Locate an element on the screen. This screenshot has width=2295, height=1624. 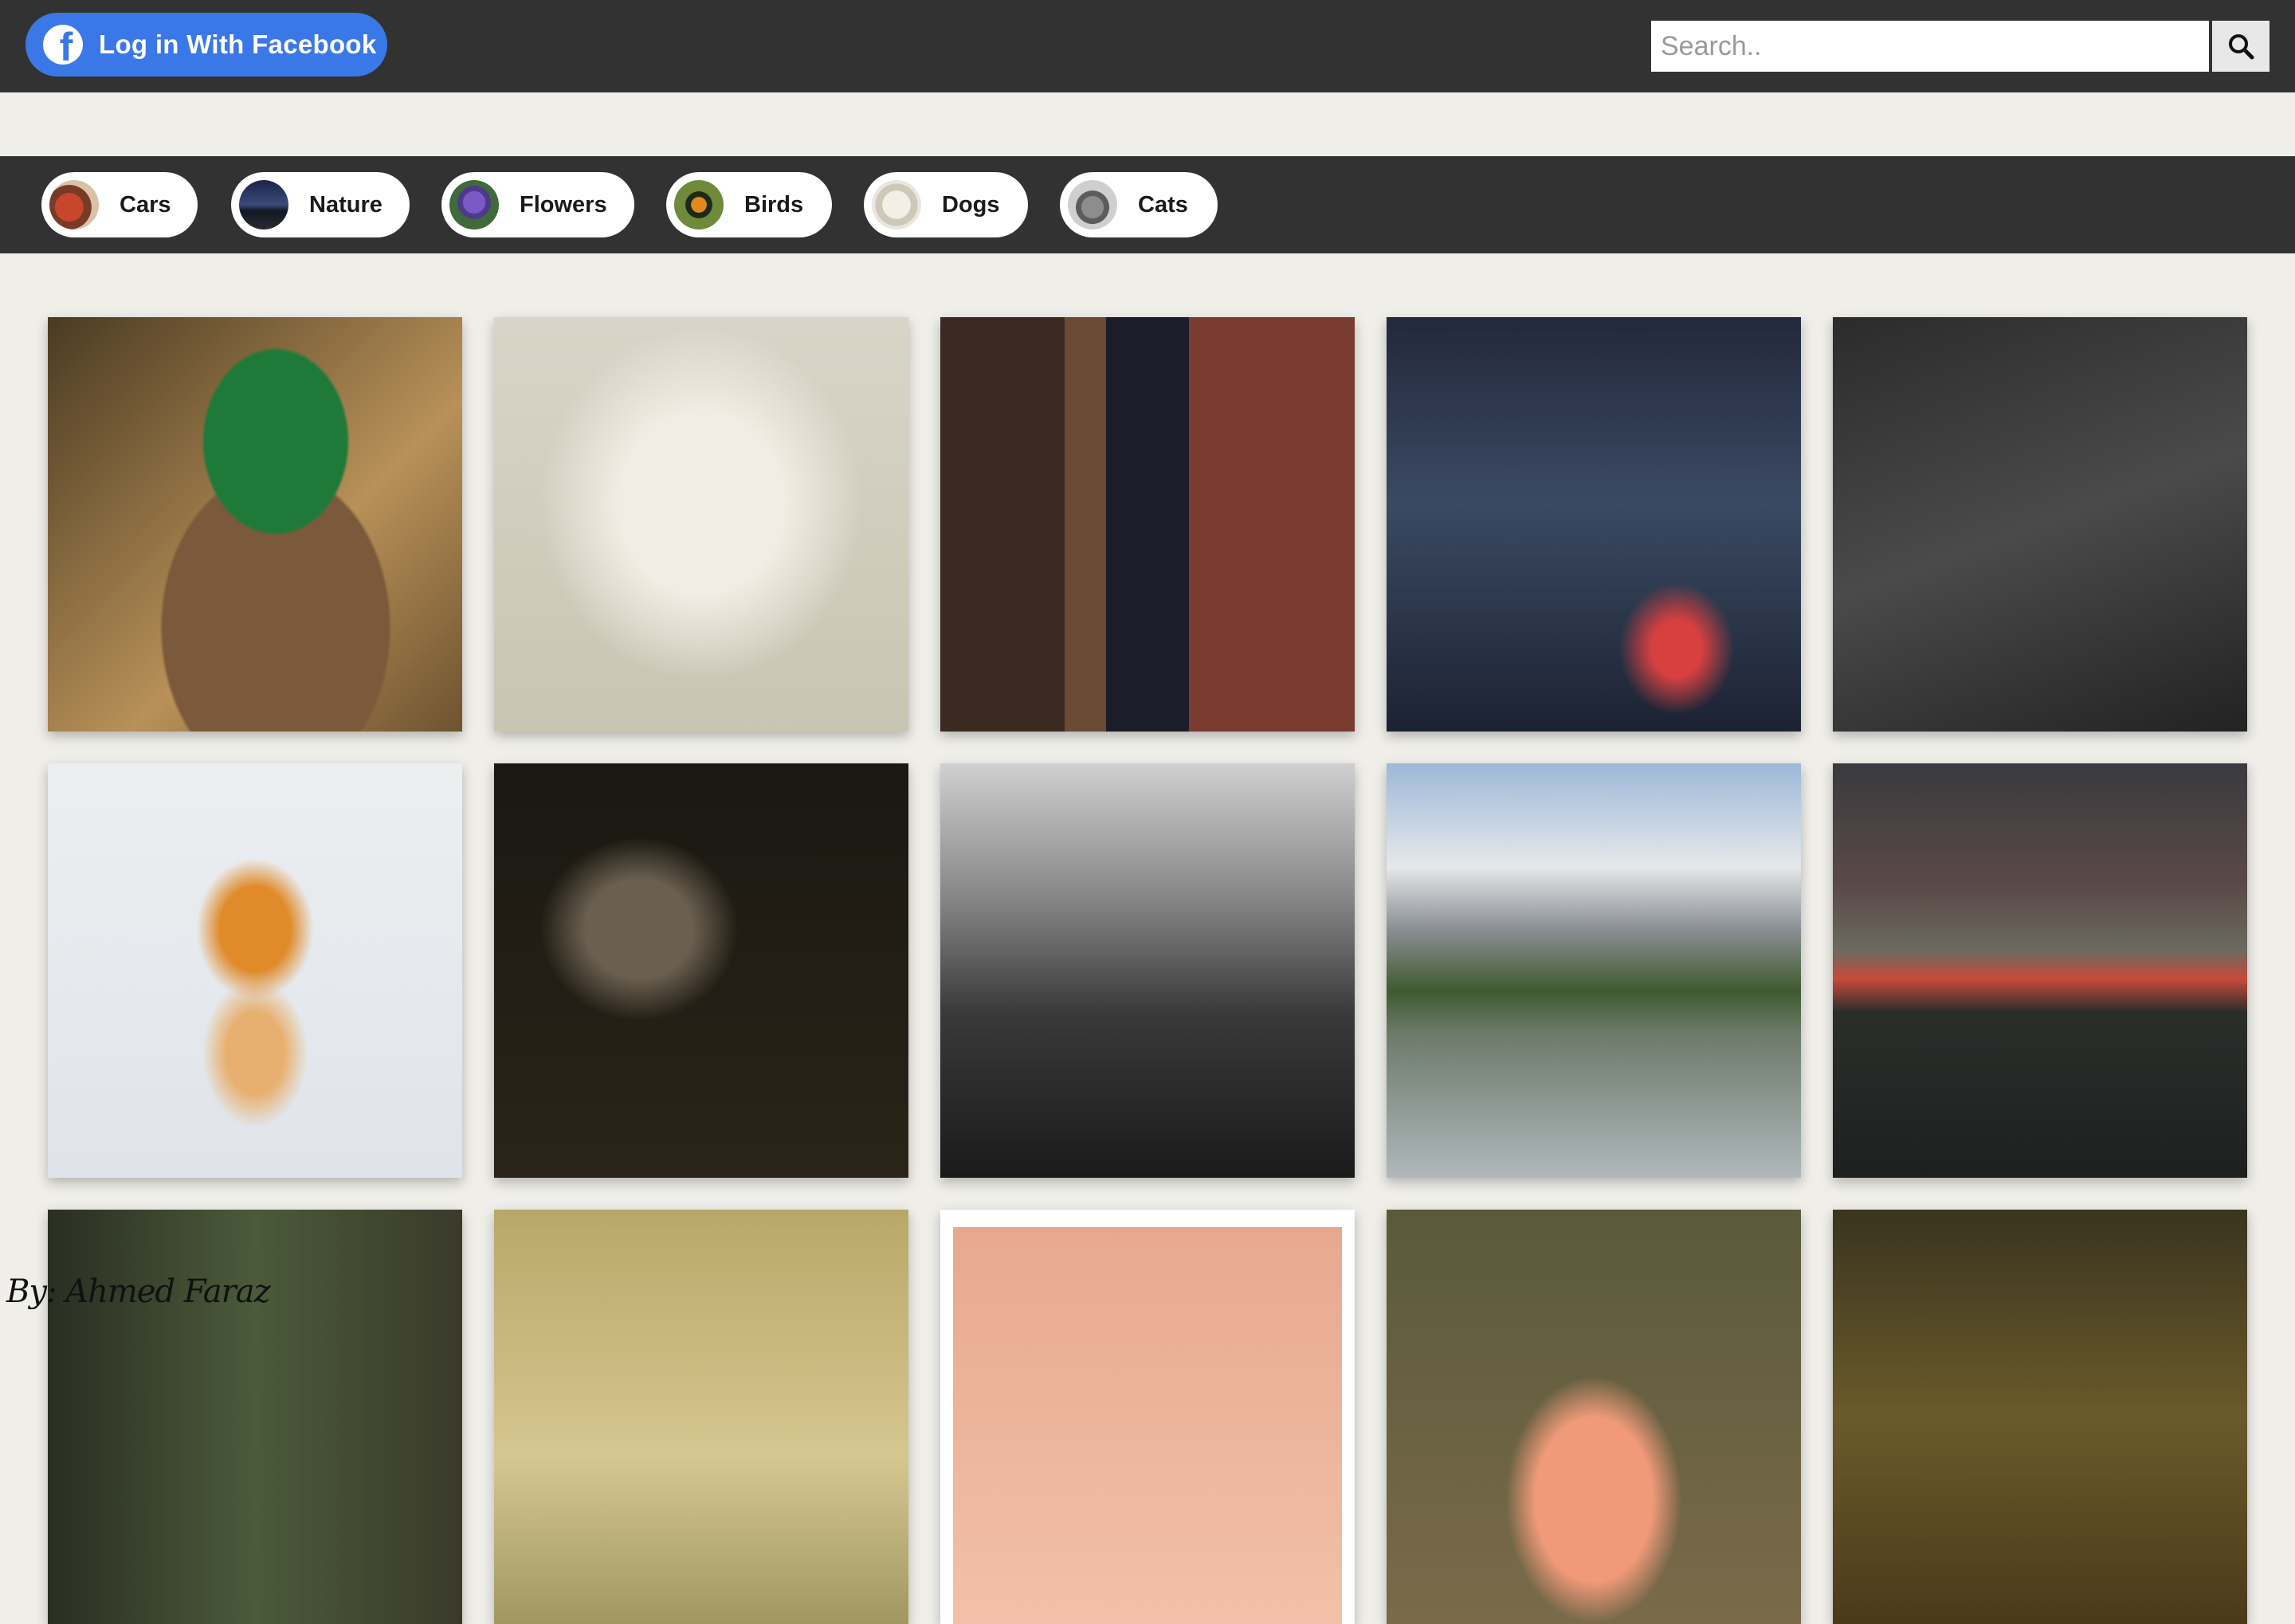
photo-windows is located at coordinates (2040, 524).